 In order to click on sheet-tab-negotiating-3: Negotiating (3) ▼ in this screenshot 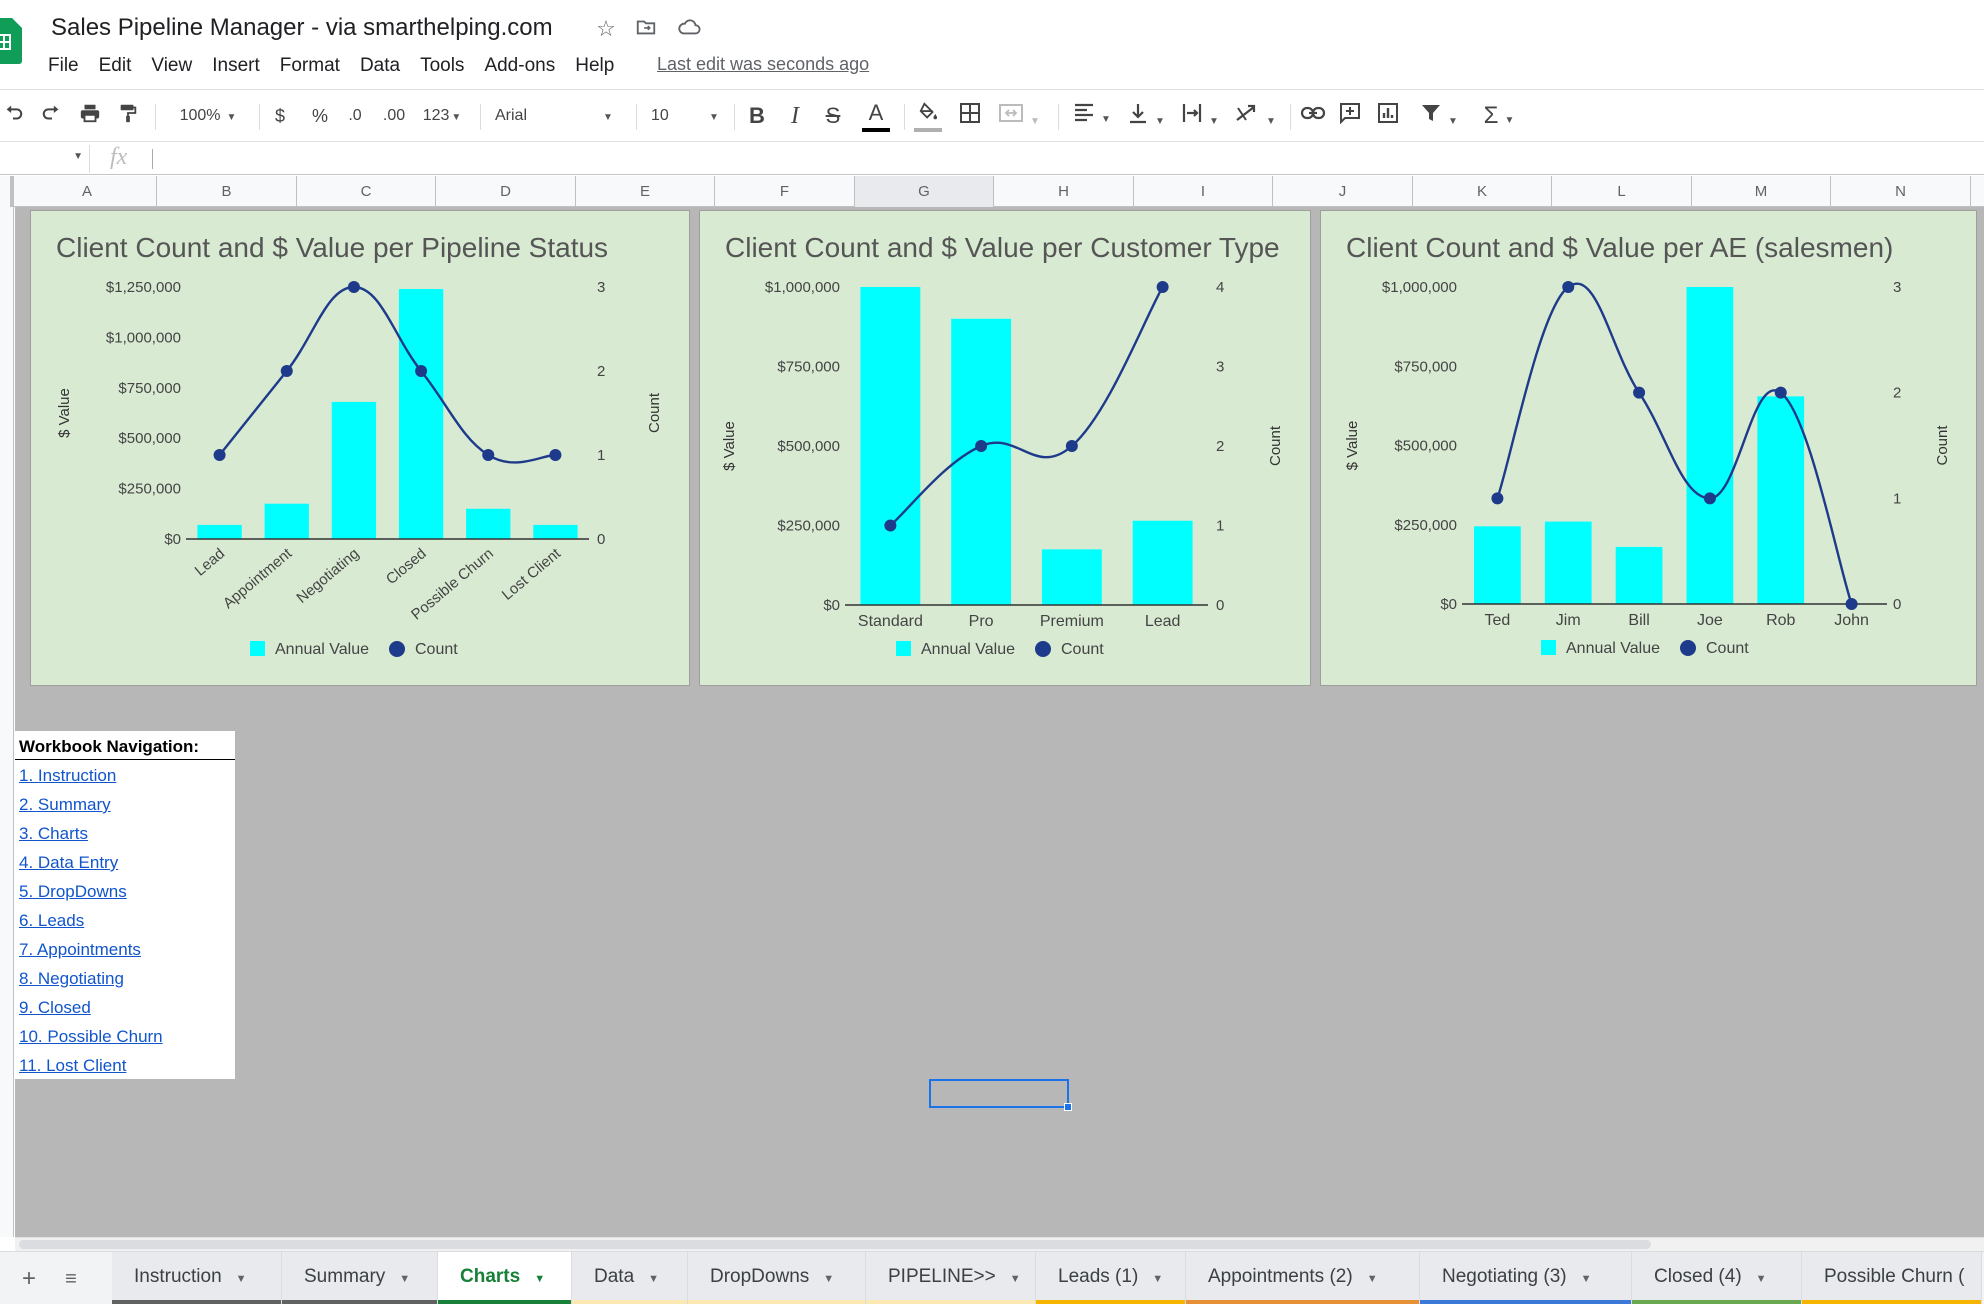, I will do `click(1526, 1278)`.